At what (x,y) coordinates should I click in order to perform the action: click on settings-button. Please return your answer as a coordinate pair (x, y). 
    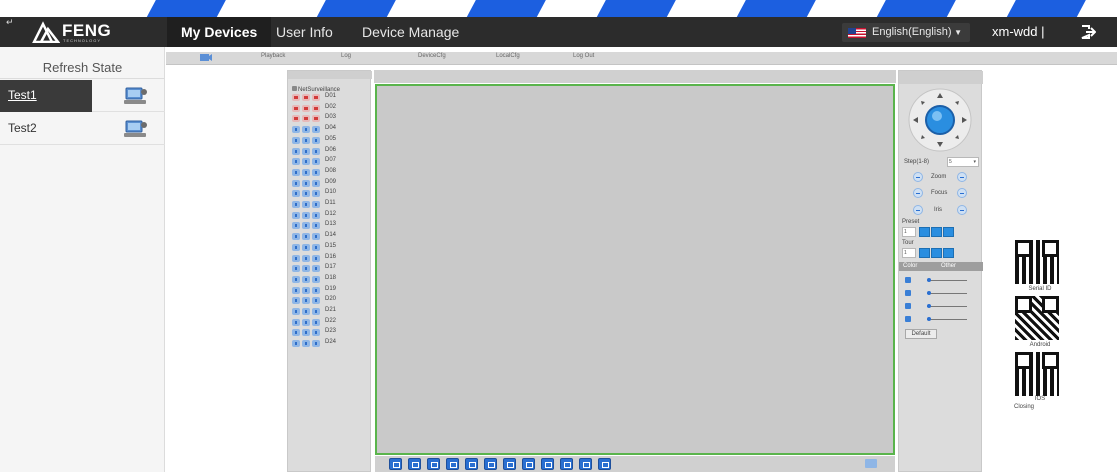
    Looking at the image, I should click on (604, 464).